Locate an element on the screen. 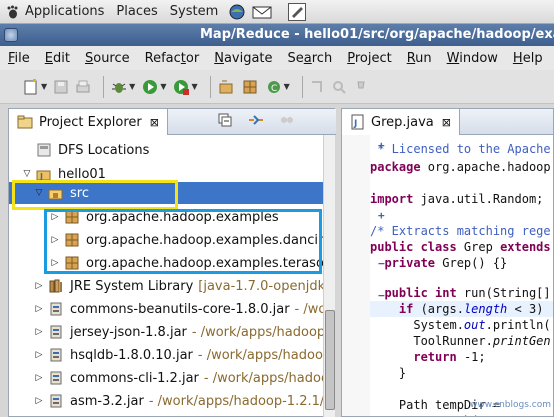 The image size is (554, 417). browser-launcher-icon is located at coordinates (237, 12).